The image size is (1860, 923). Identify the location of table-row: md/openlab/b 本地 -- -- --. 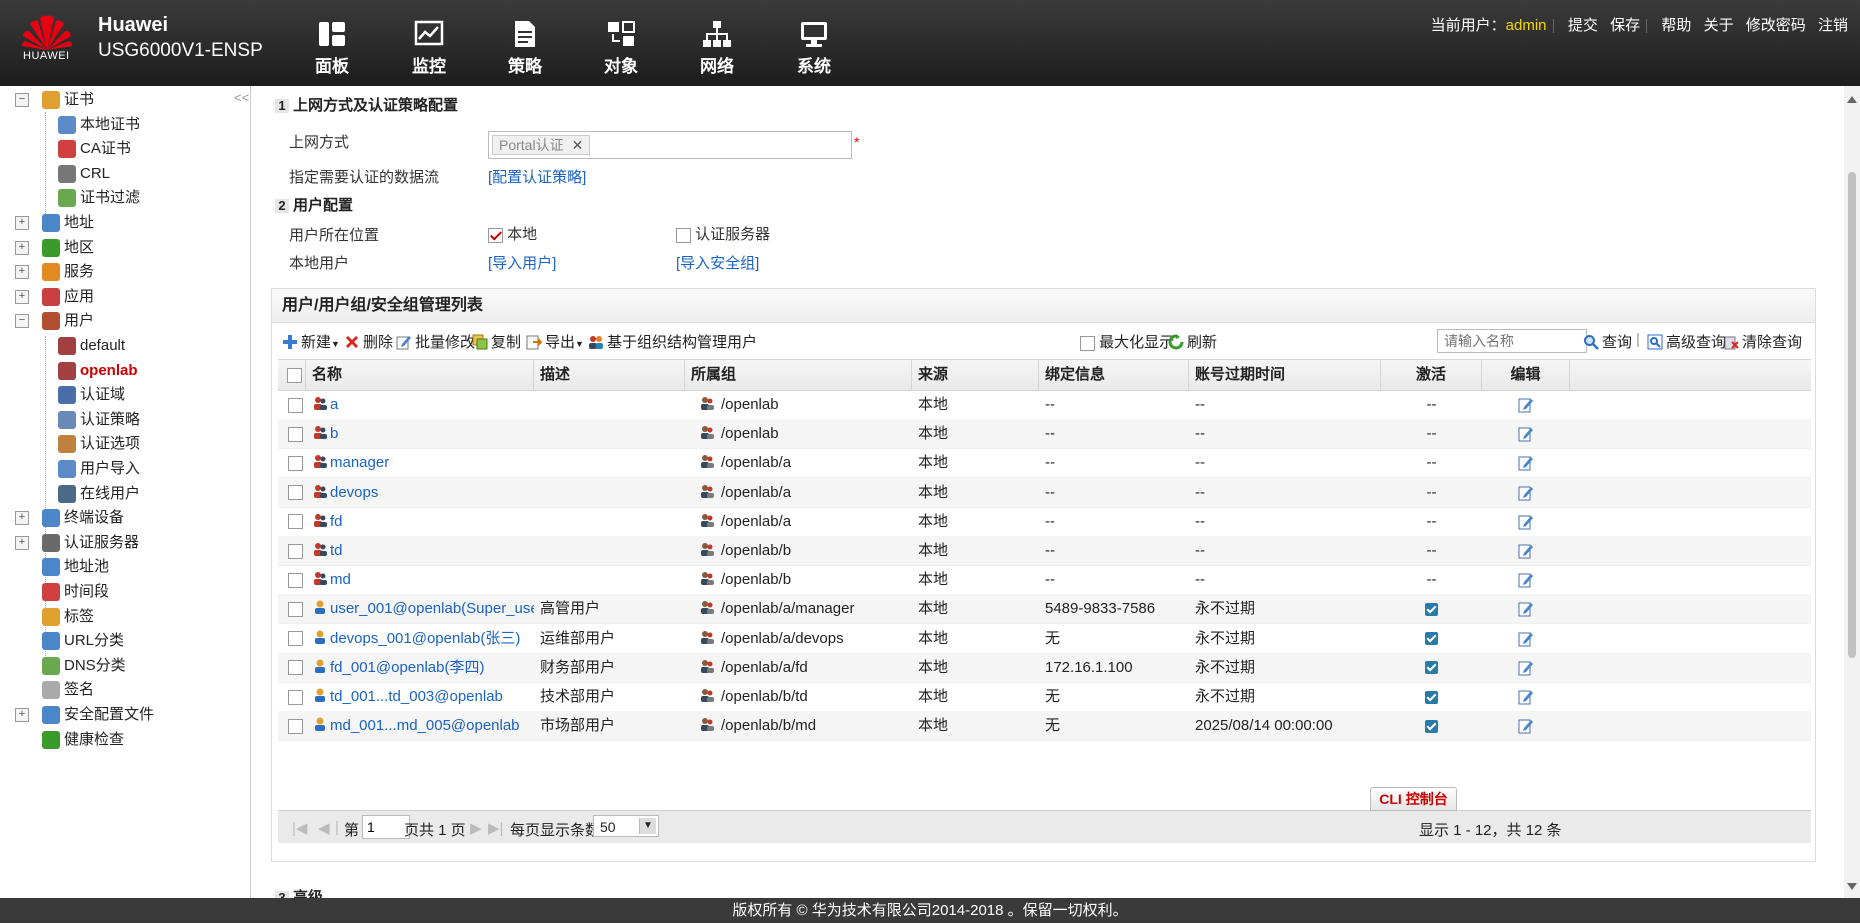
(1044, 580).